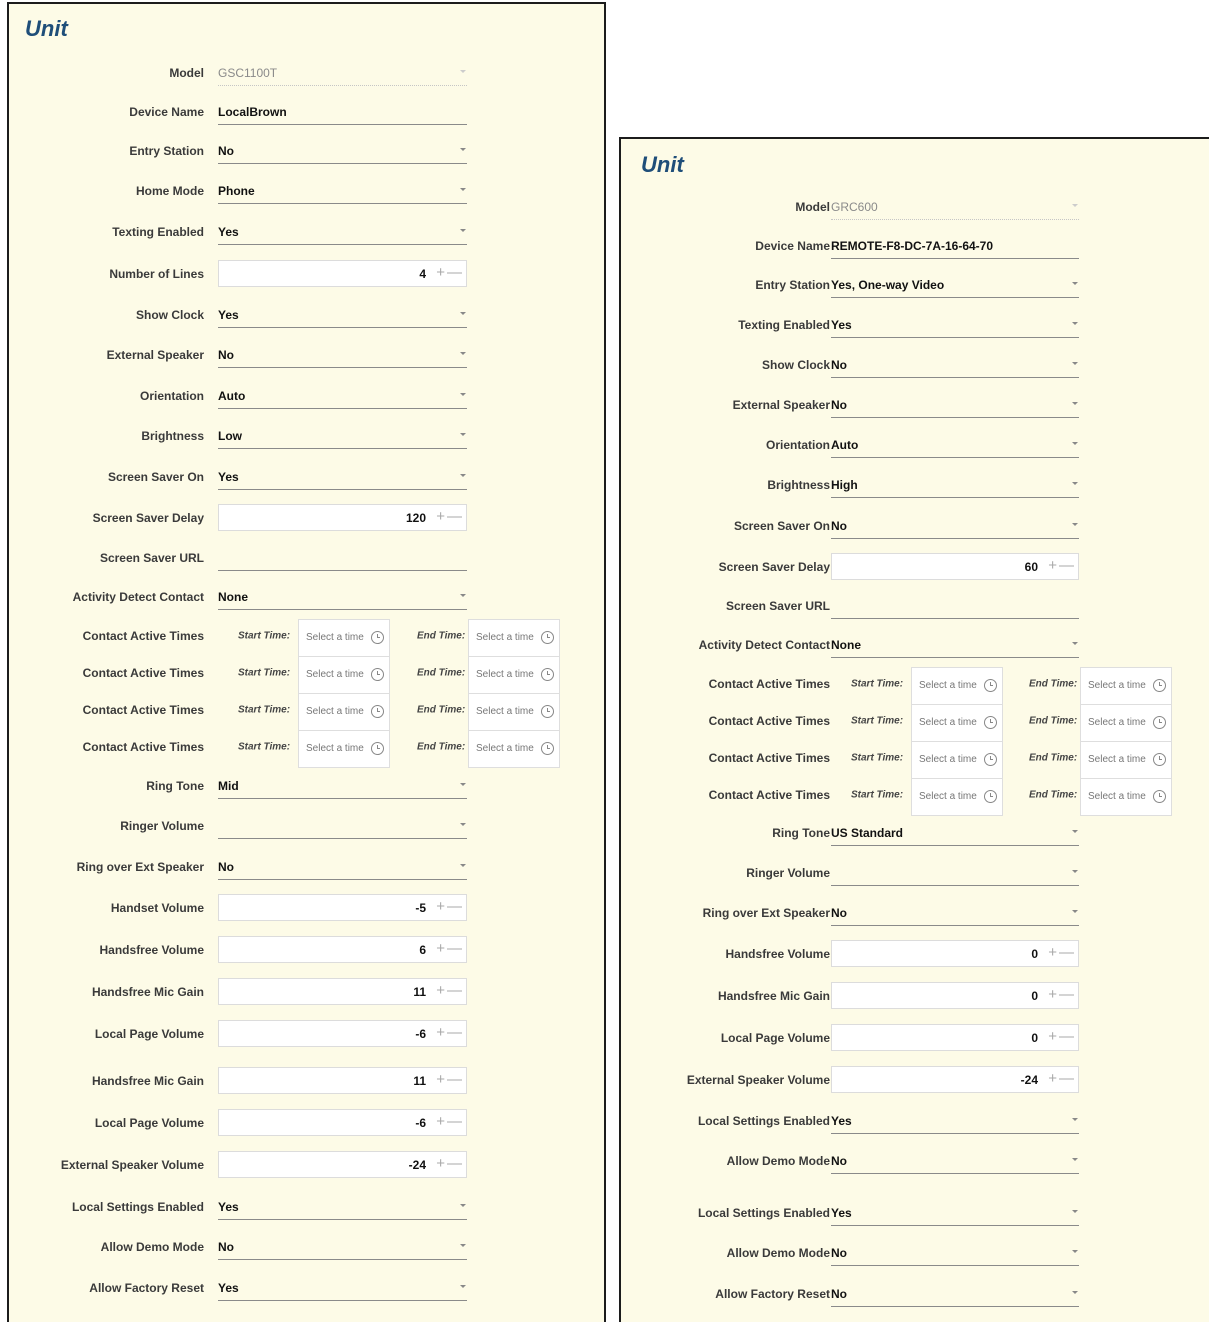 This screenshot has height=1322, width=1209. Describe the element at coordinates (955, 834) in the screenshot. I see `ring-tone-select: US Standard` at that location.